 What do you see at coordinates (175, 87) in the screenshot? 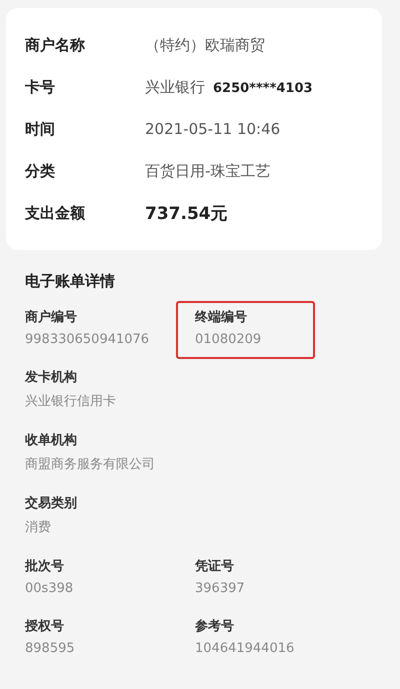
I see `field-value: 兴业银行` at bounding box center [175, 87].